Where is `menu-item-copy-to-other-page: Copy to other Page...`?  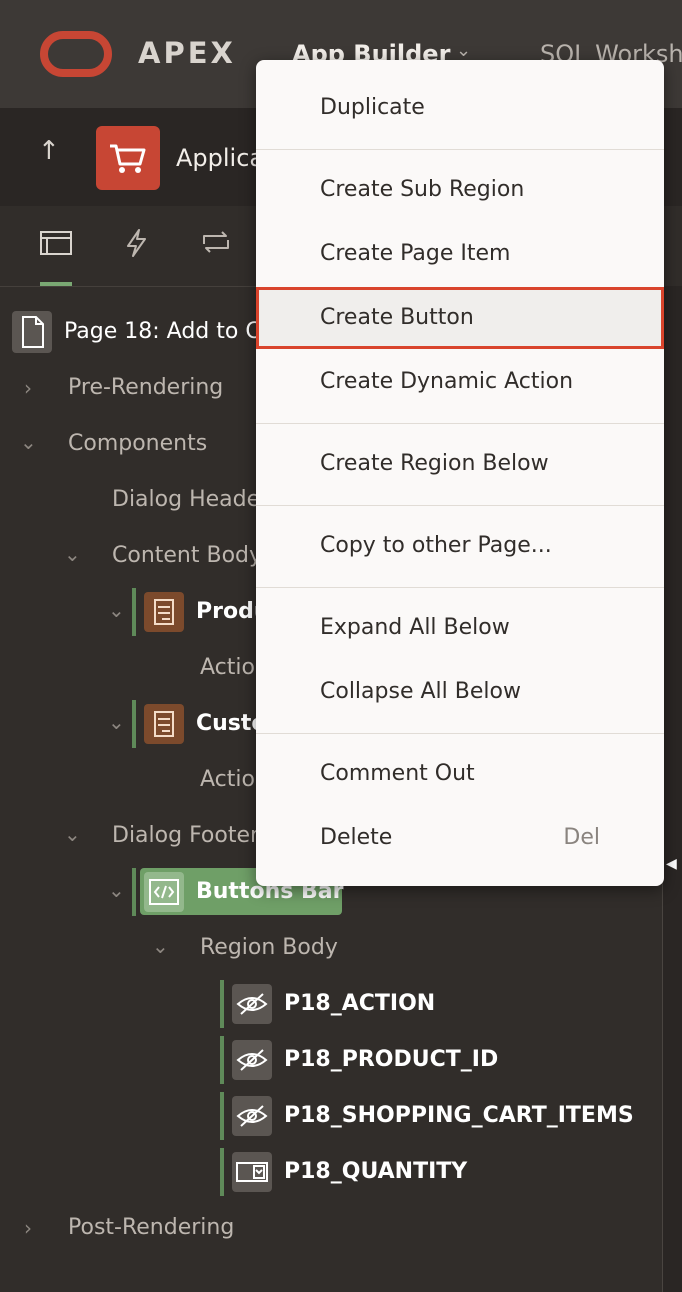
menu-item-copy-to-other-page: Copy to other Page... is located at coordinates (460, 546).